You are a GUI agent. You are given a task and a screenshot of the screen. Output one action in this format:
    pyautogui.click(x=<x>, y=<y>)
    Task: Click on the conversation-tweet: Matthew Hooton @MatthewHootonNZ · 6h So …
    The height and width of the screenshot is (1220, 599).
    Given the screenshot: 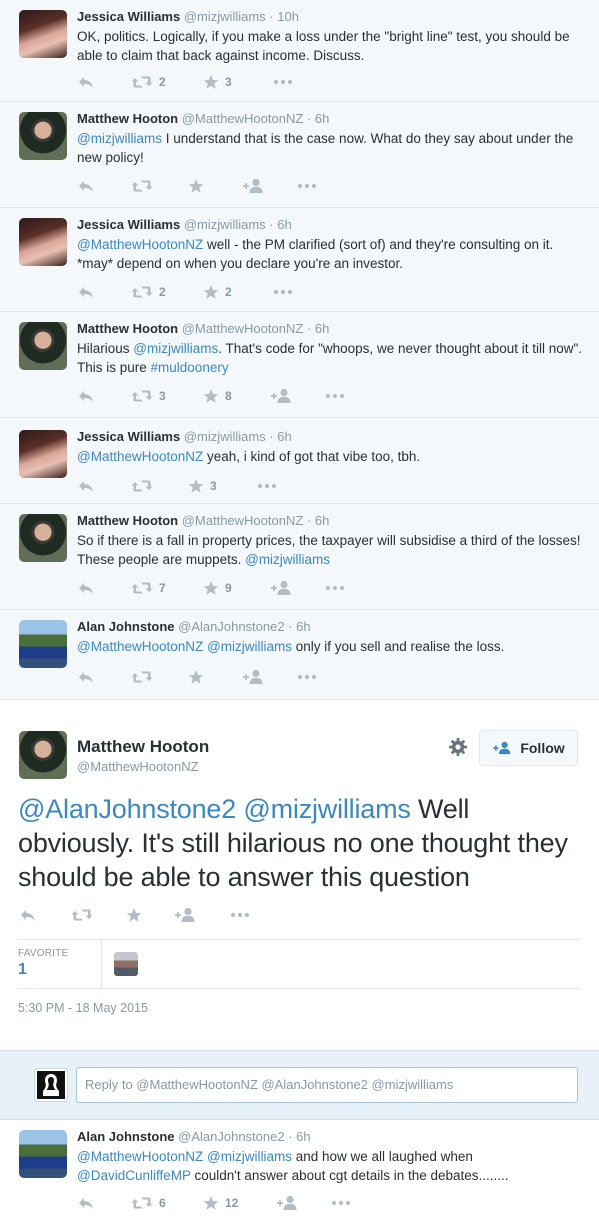 What is the action you would take?
    pyautogui.click(x=299, y=557)
    